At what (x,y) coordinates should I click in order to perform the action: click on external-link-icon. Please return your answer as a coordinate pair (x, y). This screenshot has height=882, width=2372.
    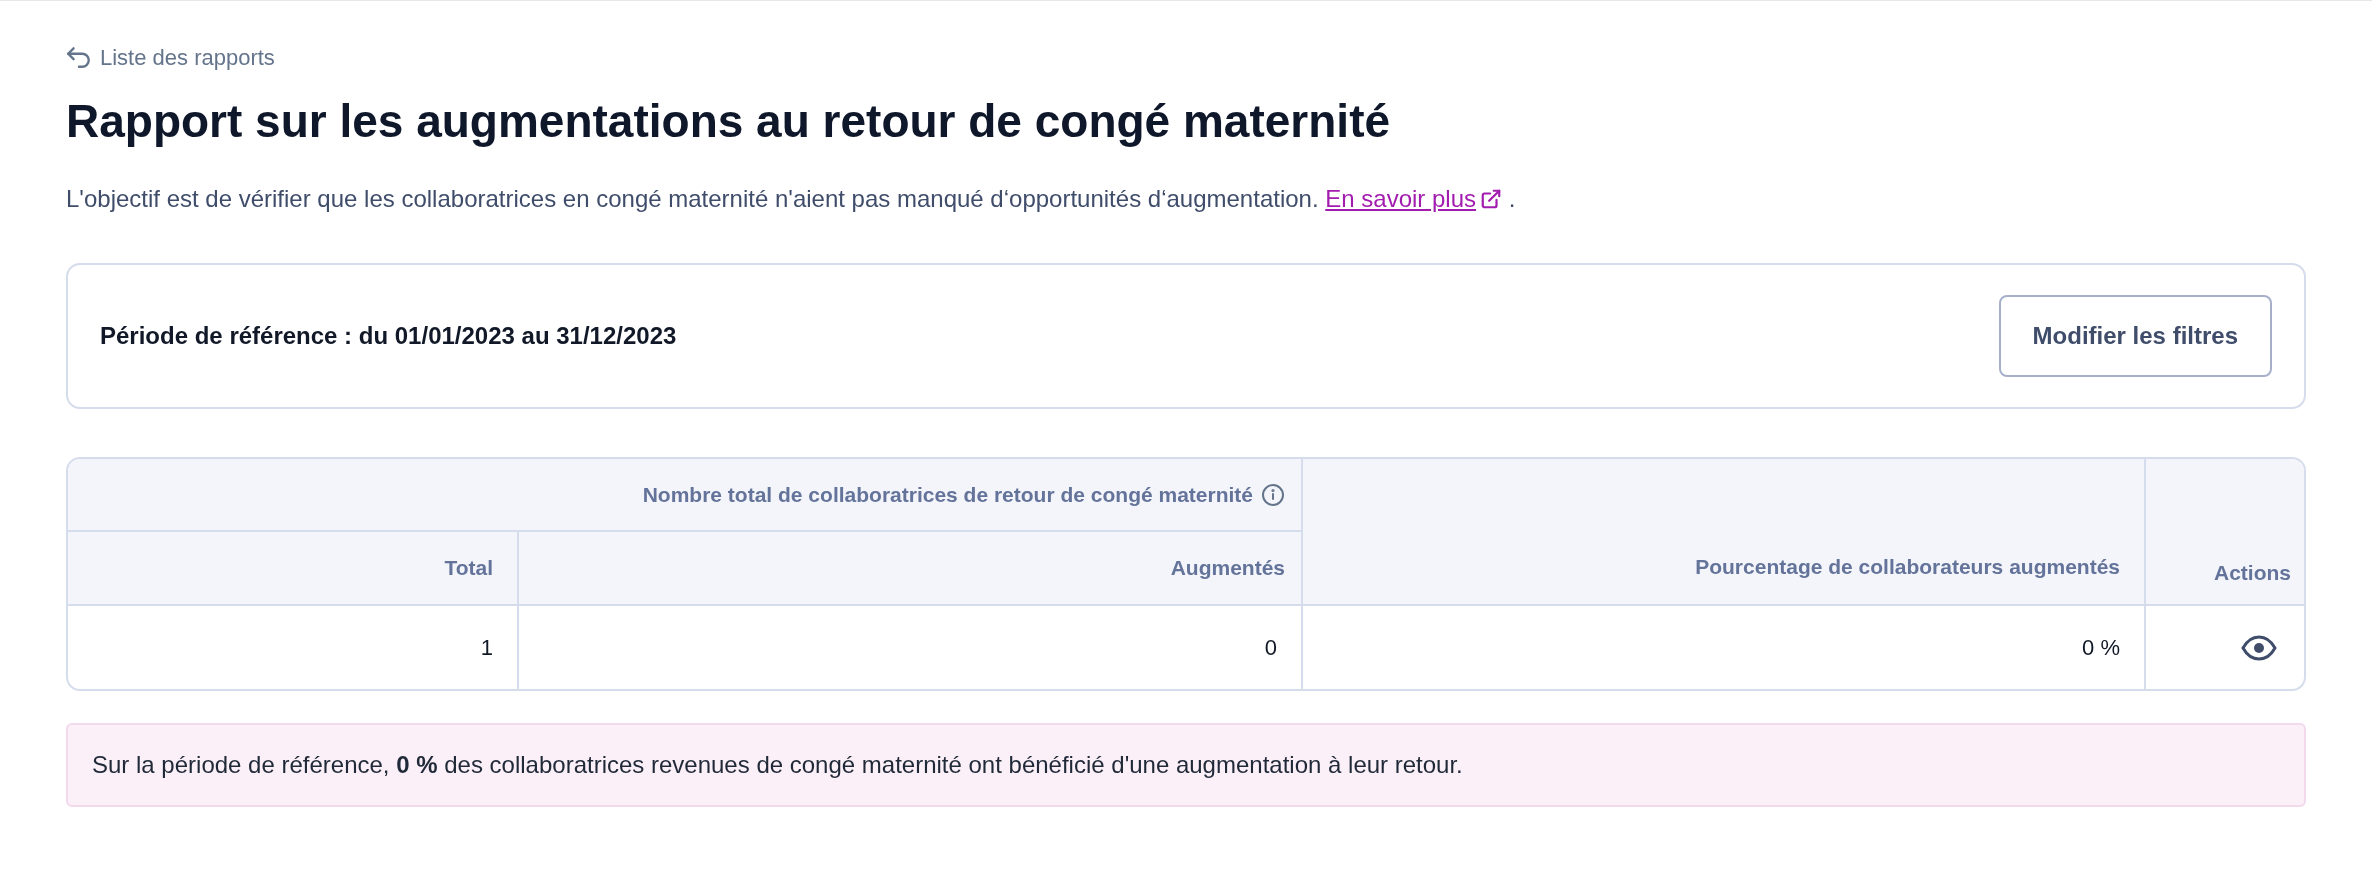
    Looking at the image, I should click on (1491, 199).